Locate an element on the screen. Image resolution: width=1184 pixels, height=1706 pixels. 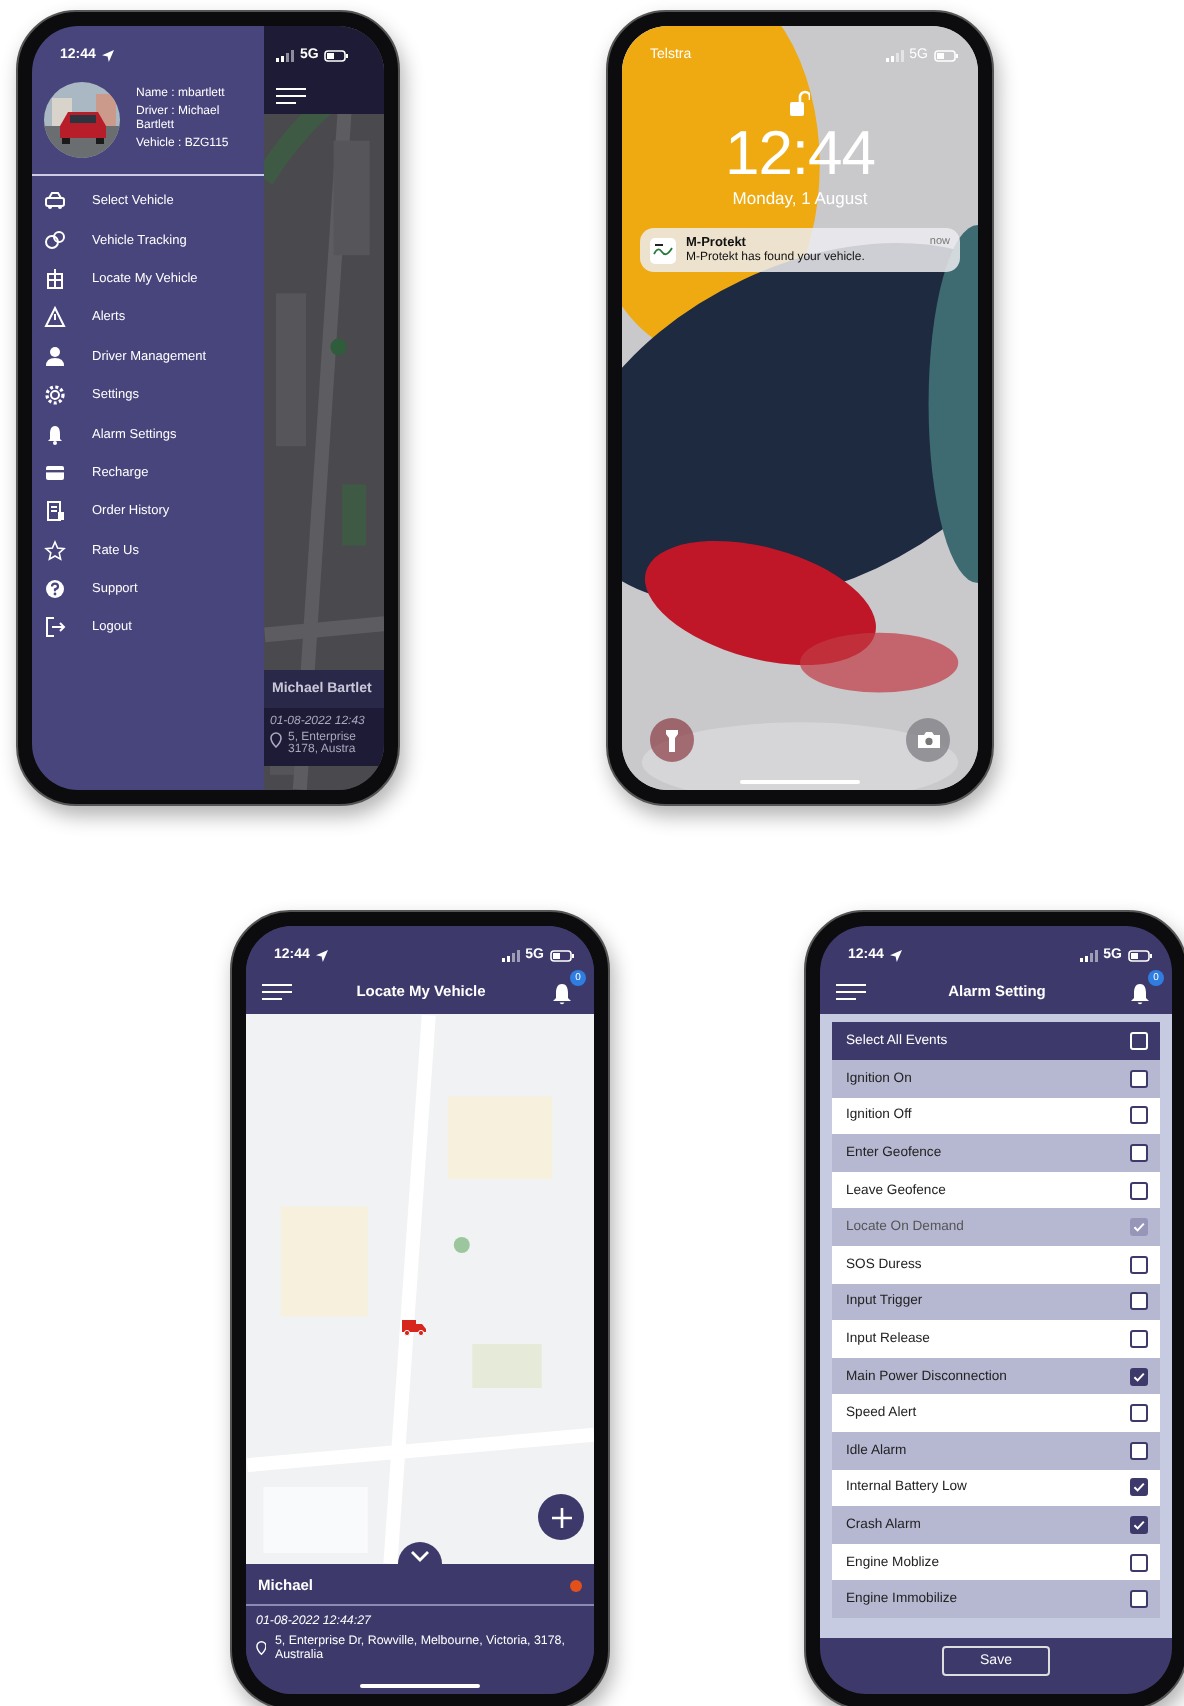
help-icon is located at coordinates (55, 589).